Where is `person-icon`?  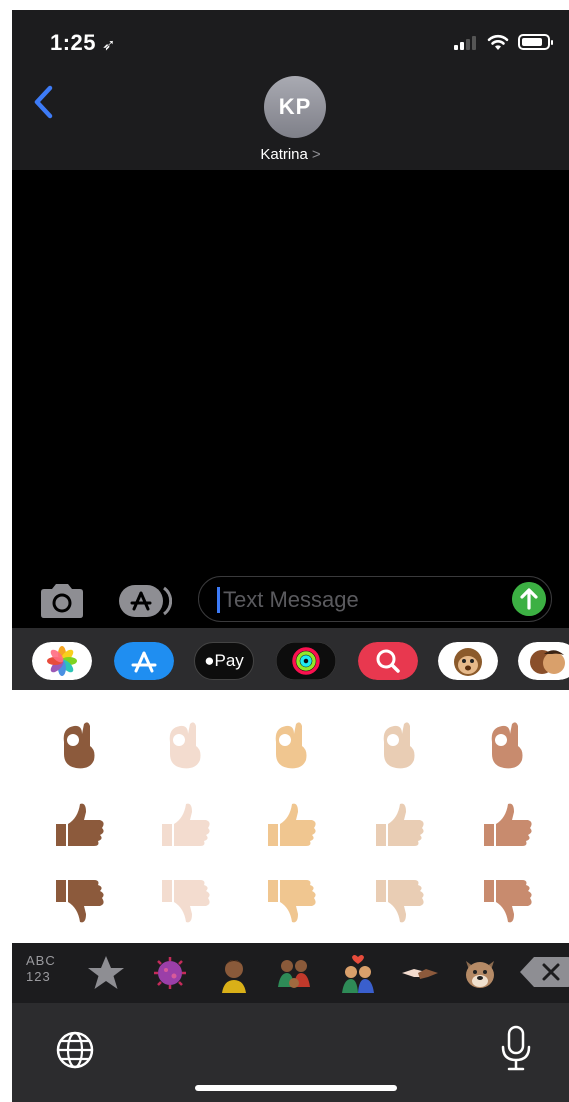
person-icon is located at coordinates (234, 973).